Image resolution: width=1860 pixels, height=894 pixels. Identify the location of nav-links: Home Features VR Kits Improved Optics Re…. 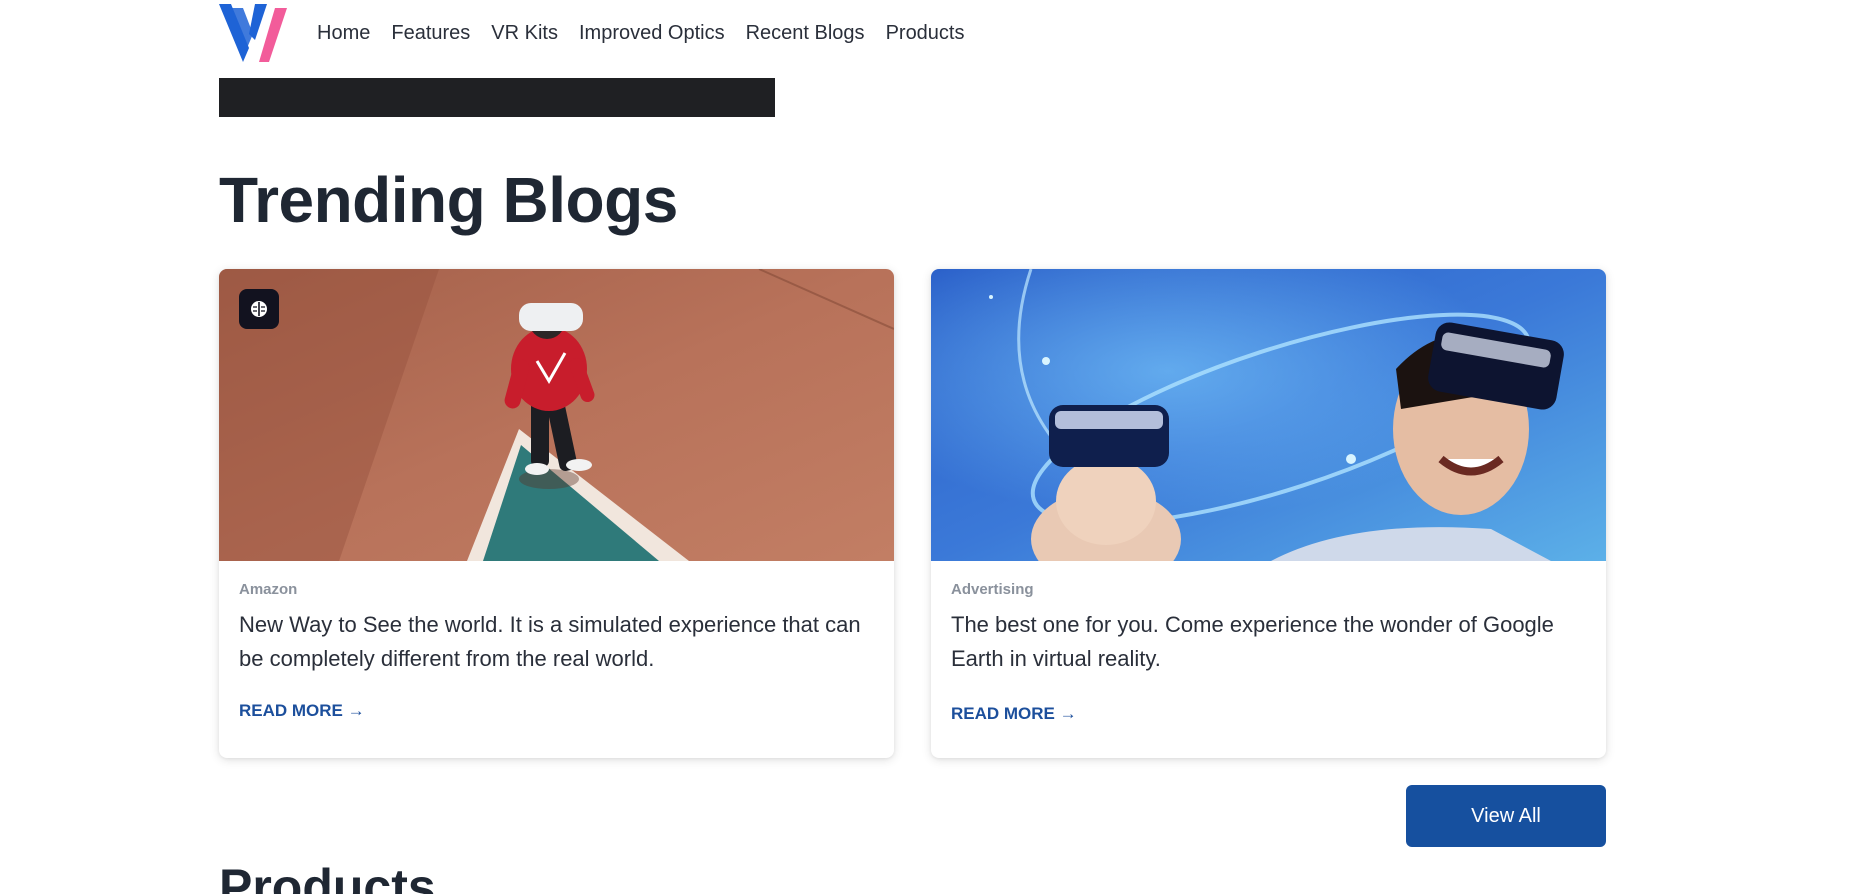
(651, 33).